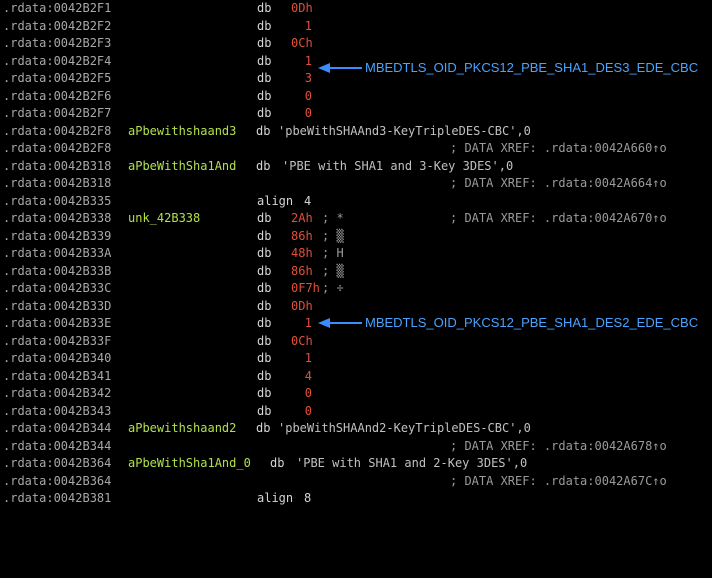  I want to click on string-literal: 'PBE with SHA1 and 2-Key 3DES',0, so click(411, 464).